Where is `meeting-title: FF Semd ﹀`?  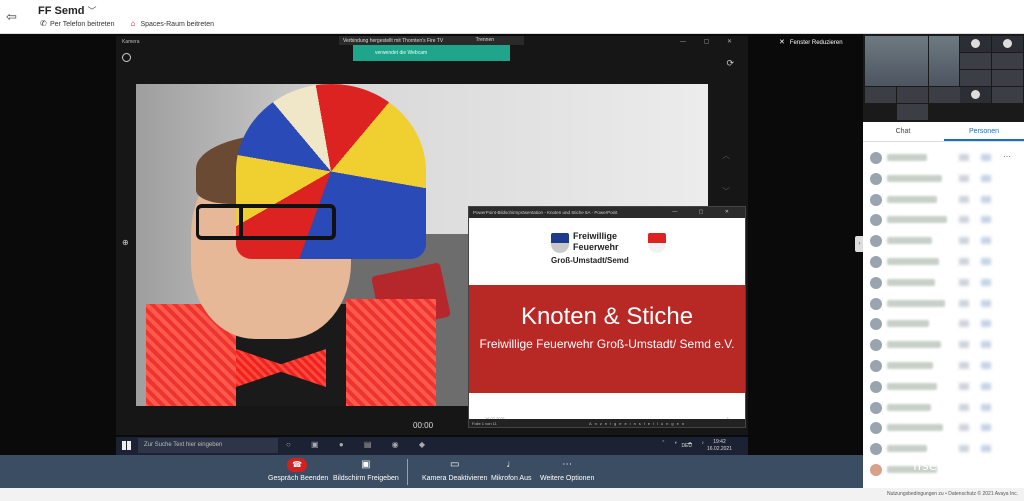
meeting-title: FF Semd ﹀ is located at coordinates (67, 10).